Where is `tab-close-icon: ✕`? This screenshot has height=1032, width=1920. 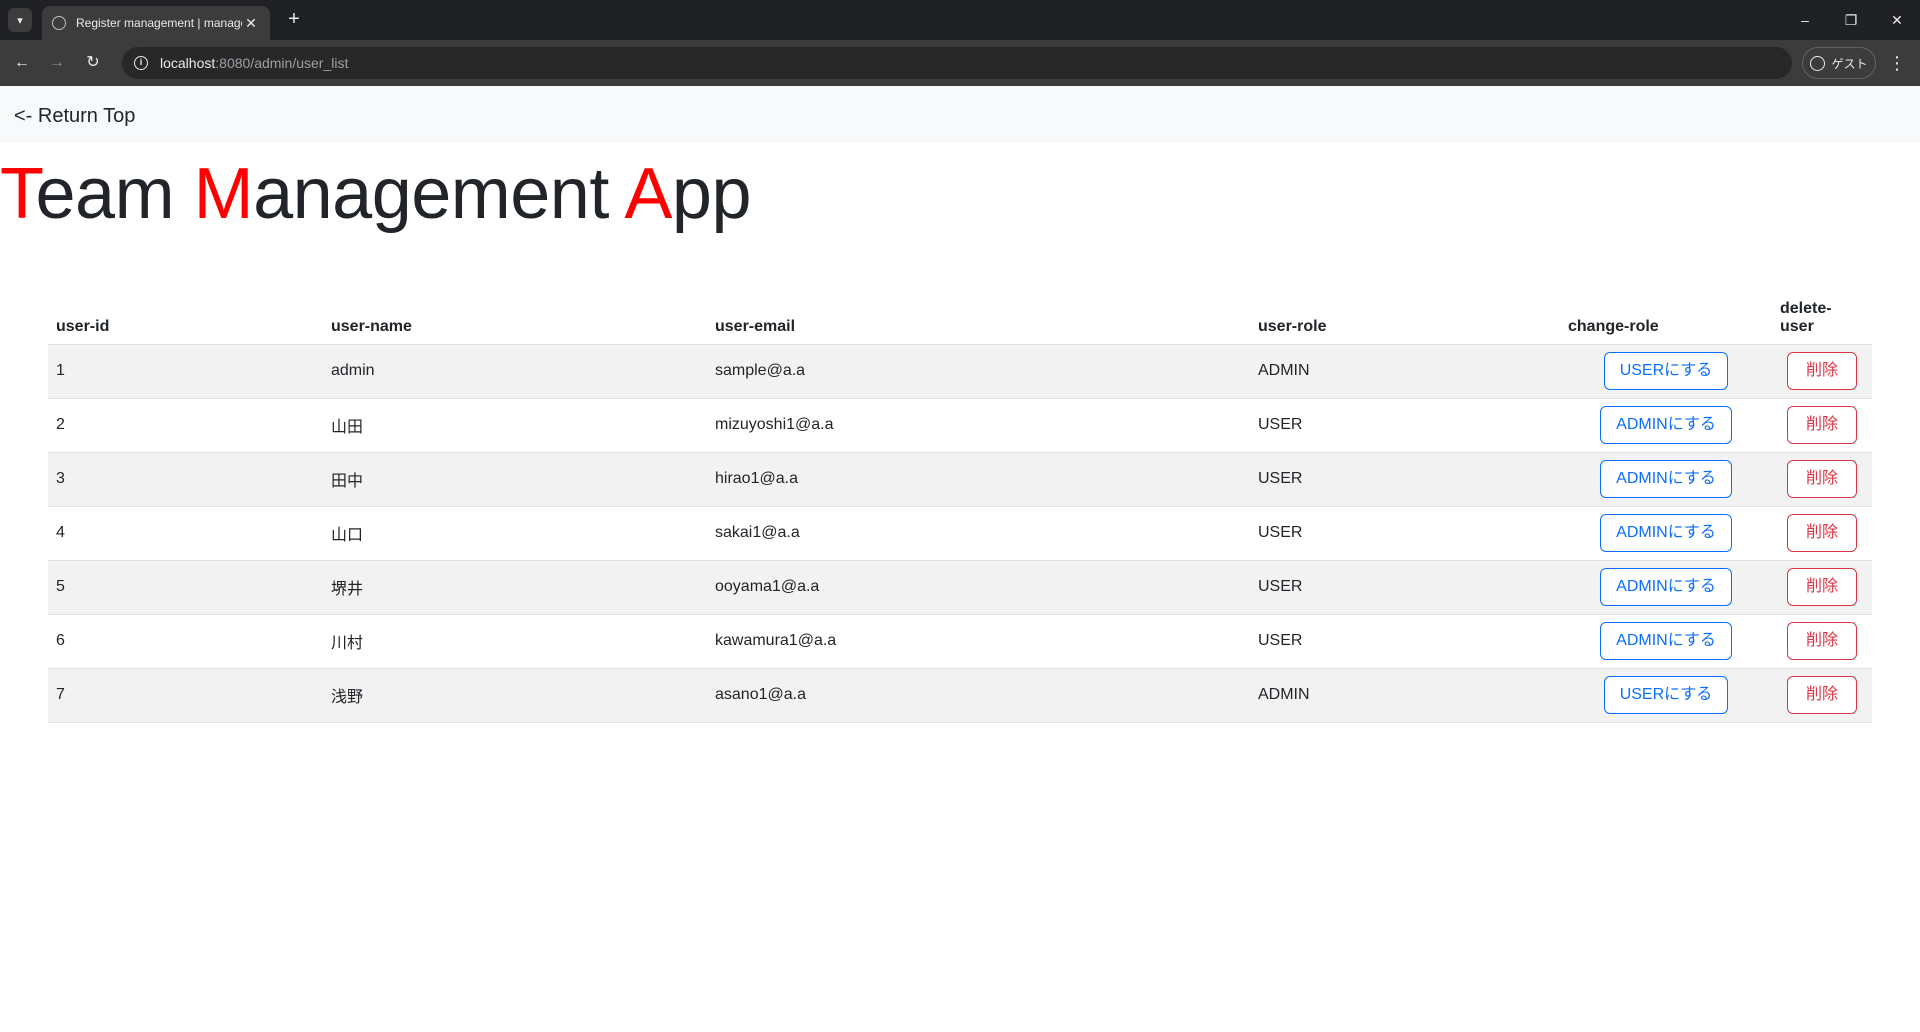 tab-close-icon: ✕ is located at coordinates (251, 23).